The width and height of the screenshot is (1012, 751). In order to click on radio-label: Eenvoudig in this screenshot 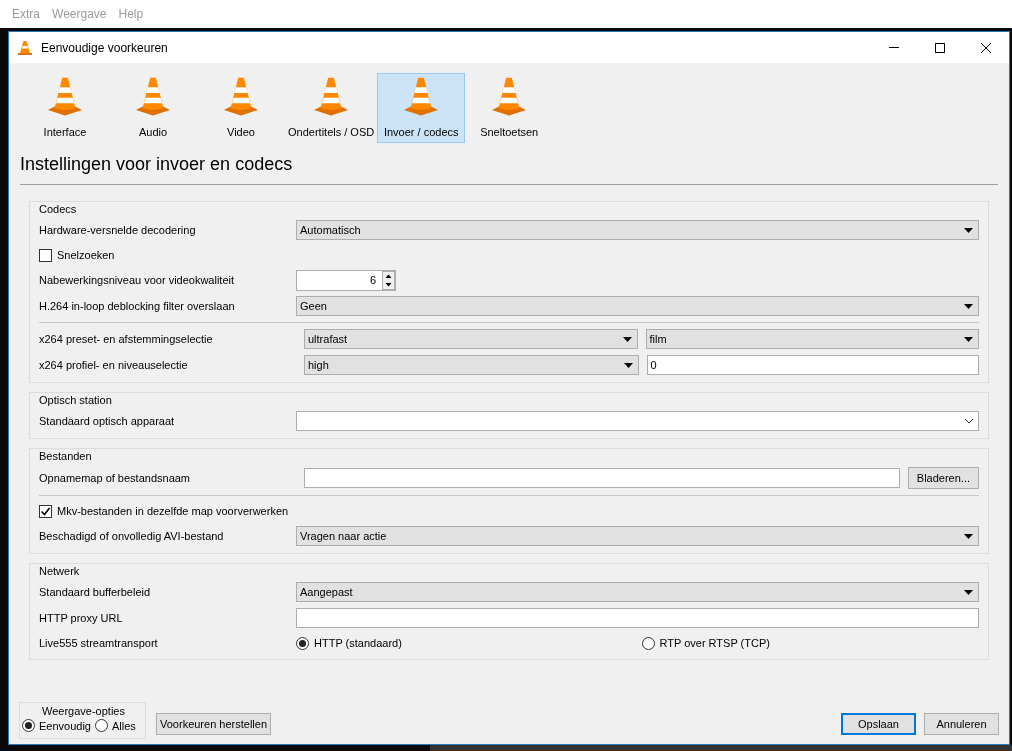, I will do `click(65, 726)`.